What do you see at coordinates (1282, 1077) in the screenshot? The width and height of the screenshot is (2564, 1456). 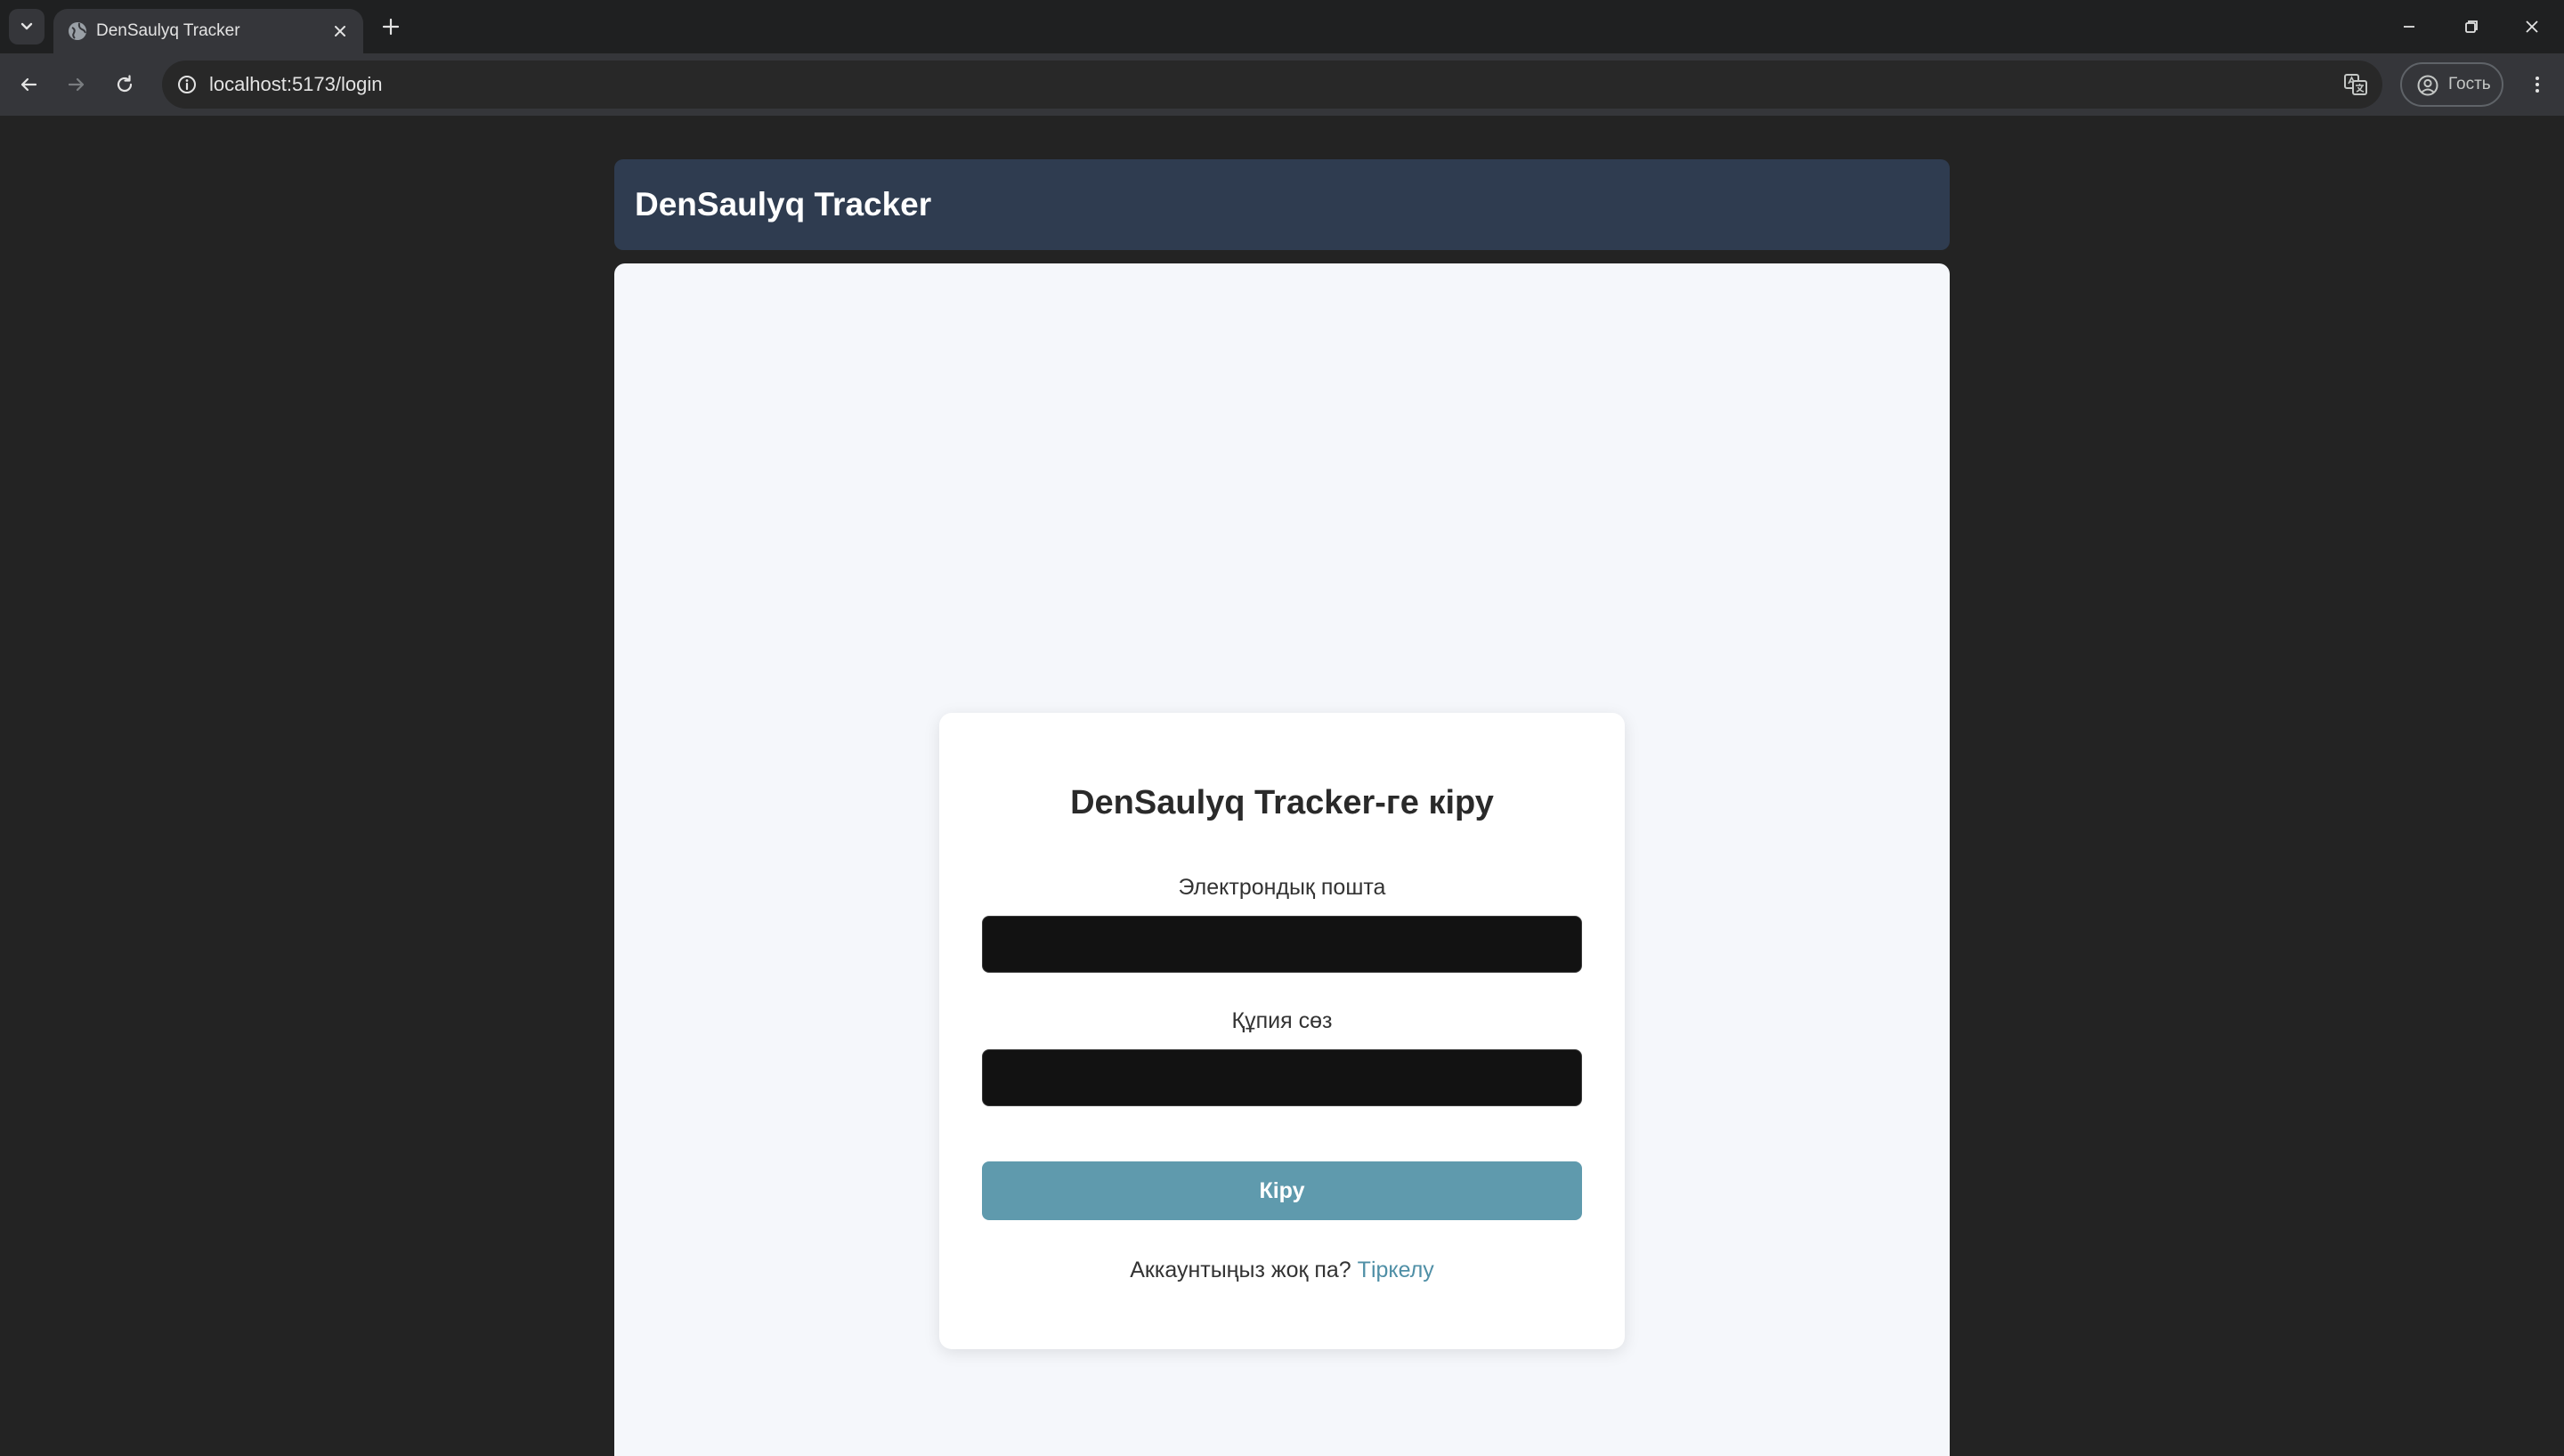 I see `password-field` at bounding box center [1282, 1077].